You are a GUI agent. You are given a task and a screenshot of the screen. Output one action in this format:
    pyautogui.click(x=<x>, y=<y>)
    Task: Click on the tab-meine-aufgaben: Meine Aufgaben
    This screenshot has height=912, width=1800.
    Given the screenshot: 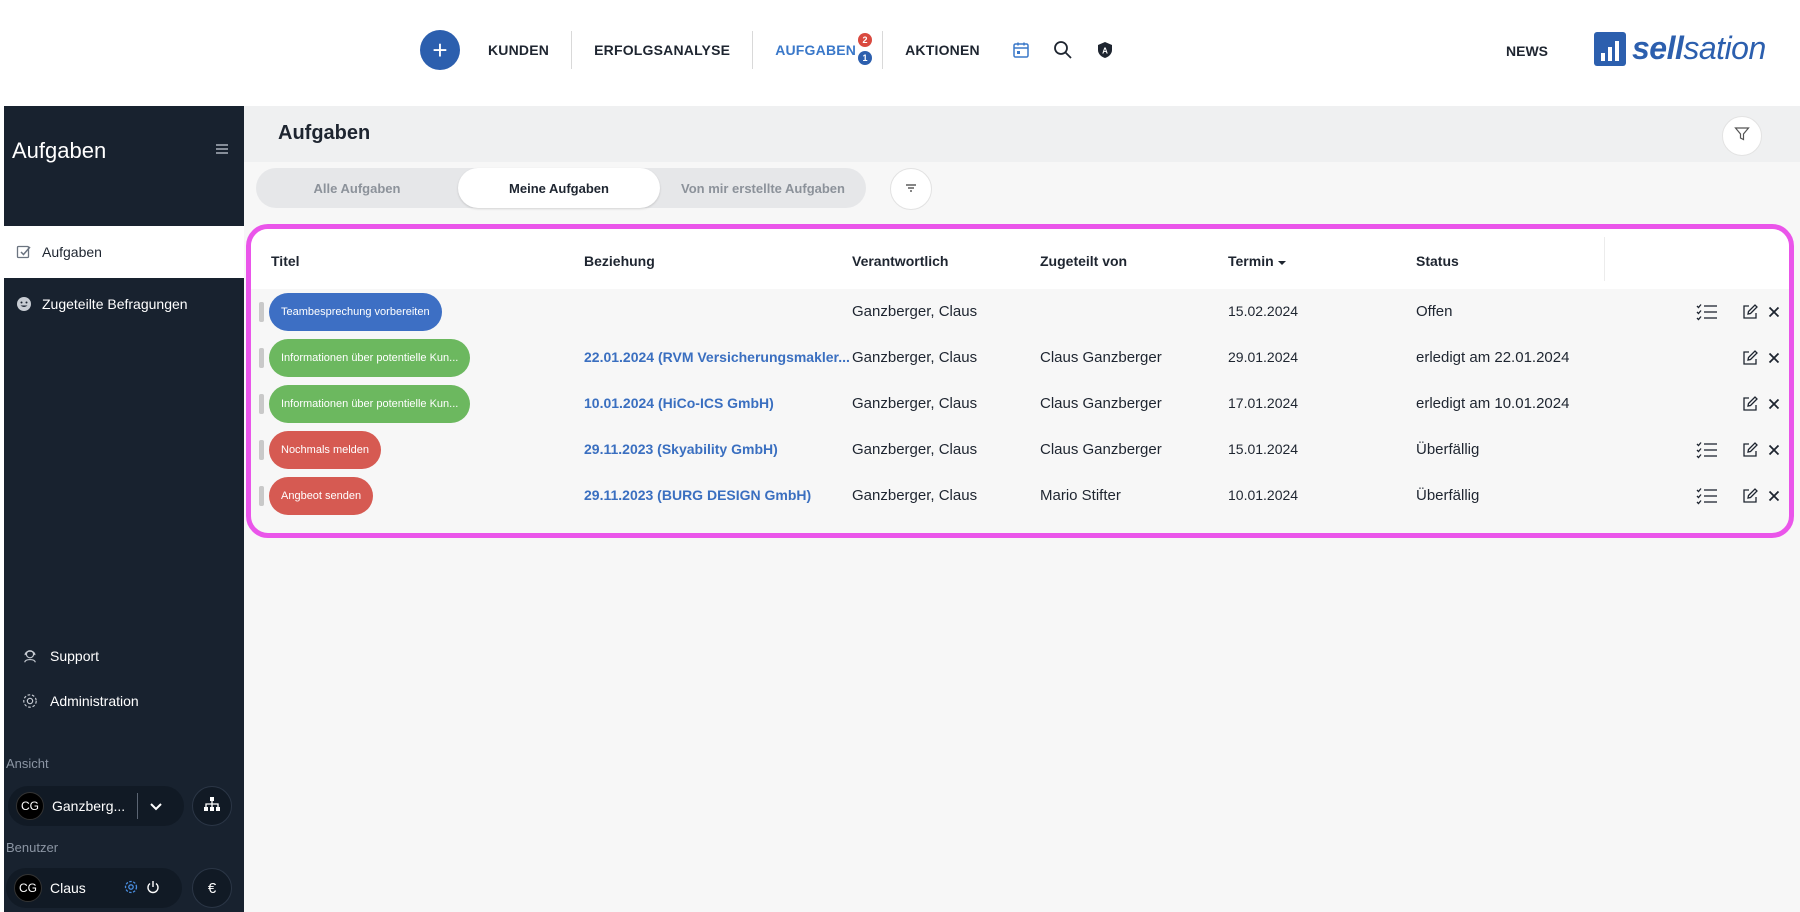 What is the action you would take?
    pyautogui.click(x=559, y=188)
    